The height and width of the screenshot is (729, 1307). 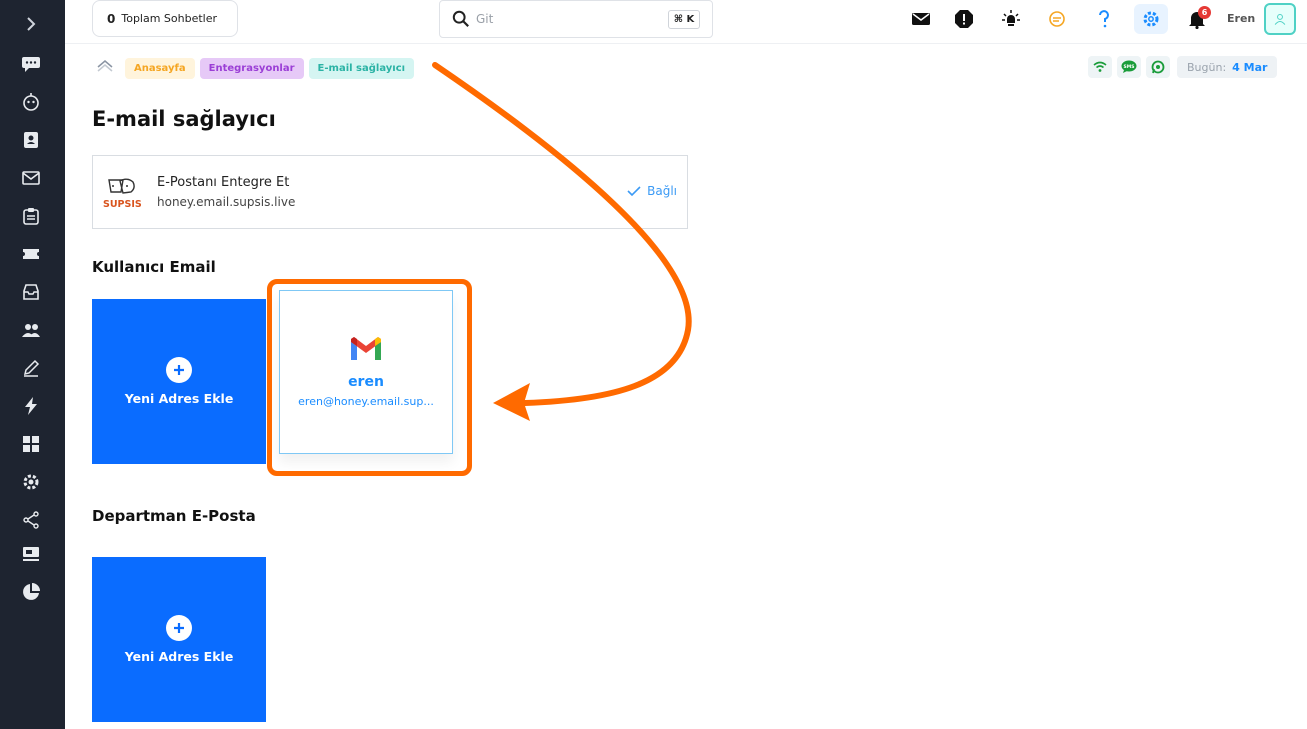 I want to click on supsis-logo-text: SUPSIS, so click(x=122, y=204).